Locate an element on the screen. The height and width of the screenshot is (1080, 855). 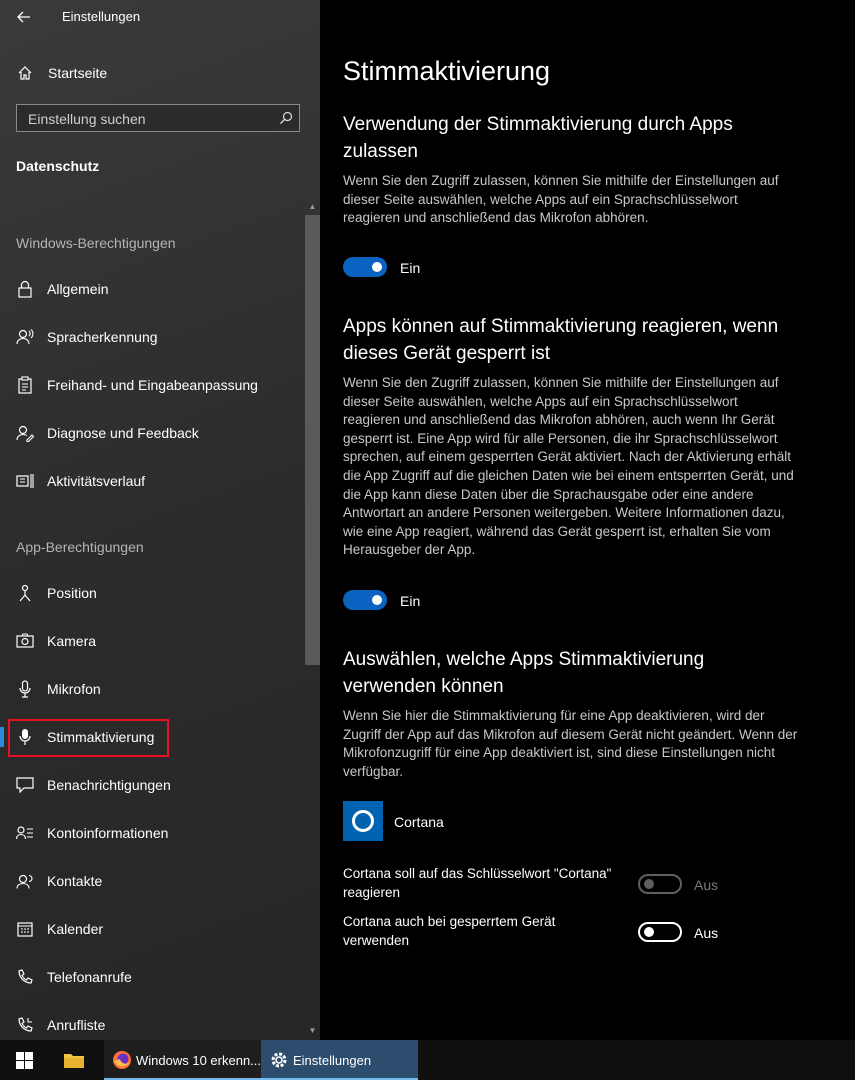
sidebar-item-benachrichtigungen: Benachrichtigungen is located at coordinates (152, 785).